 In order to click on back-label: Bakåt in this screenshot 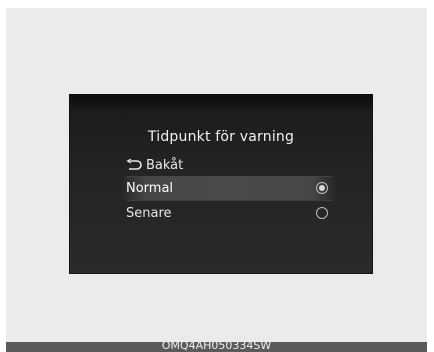, I will do `click(165, 165)`.